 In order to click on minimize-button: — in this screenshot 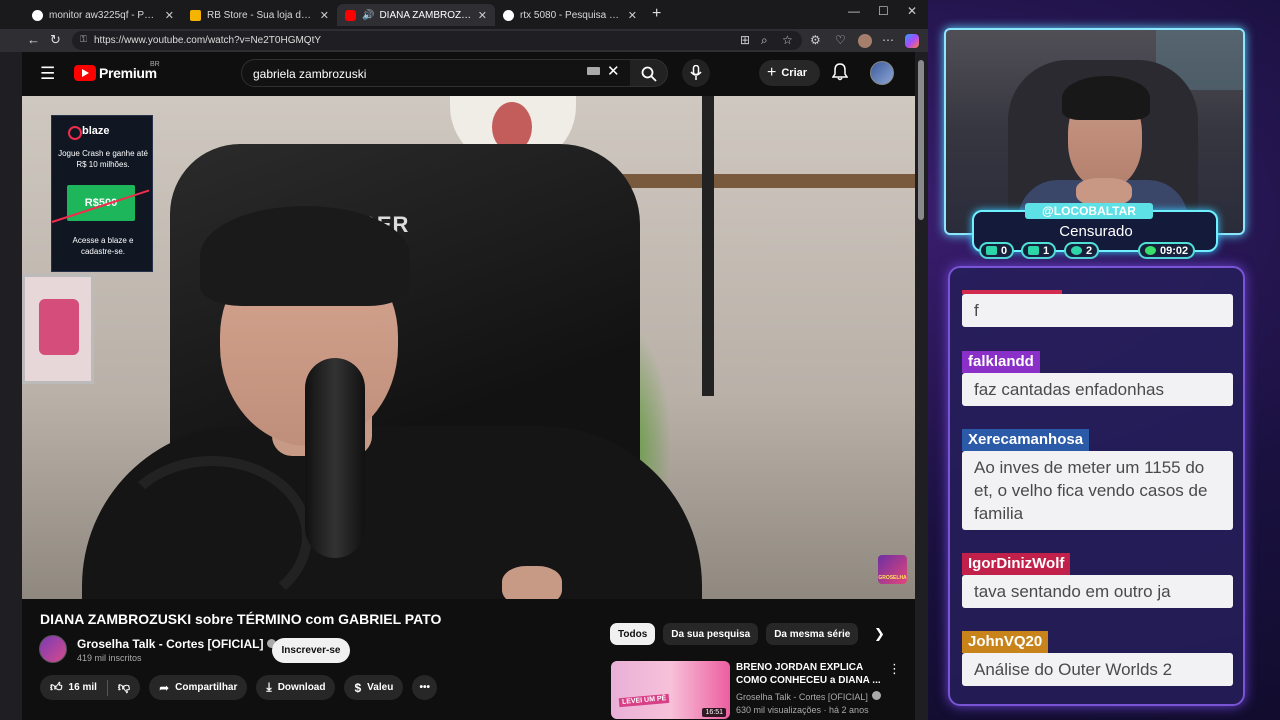, I will do `click(854, 11)`.